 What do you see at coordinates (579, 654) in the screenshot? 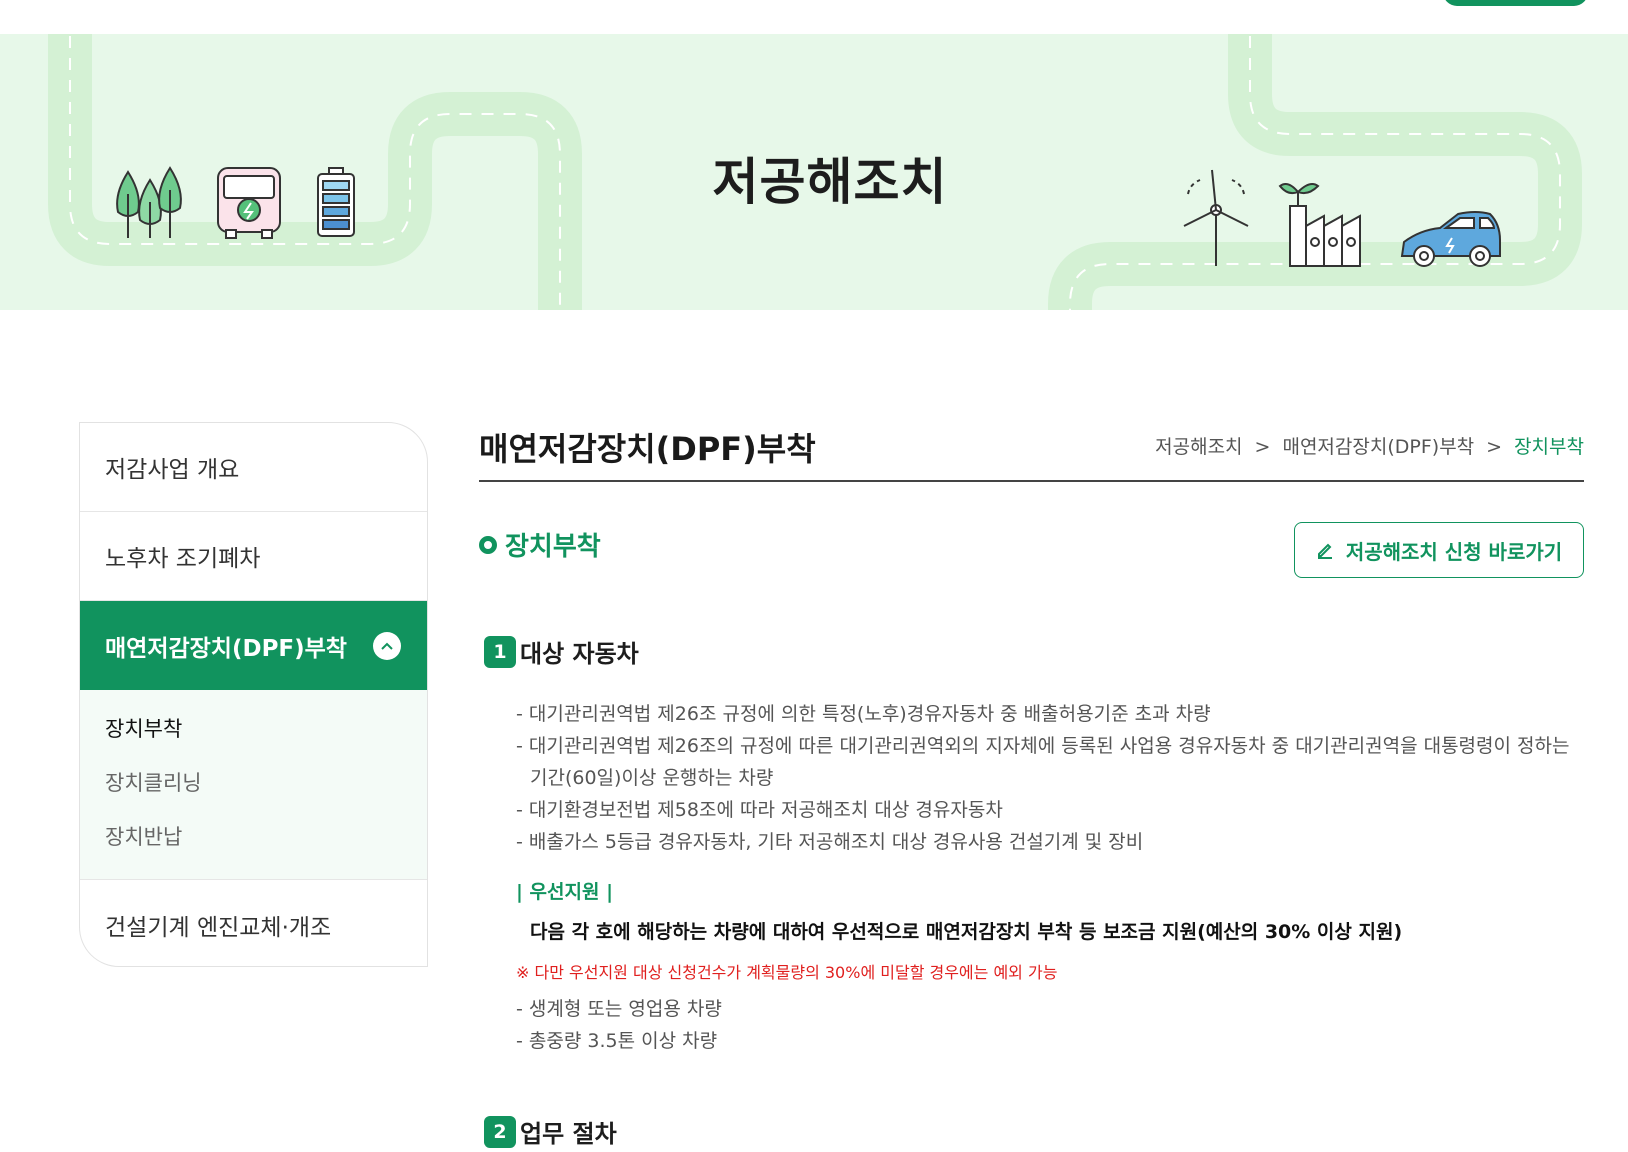
I see `step-title: 대상 자동차` at bounding box center [579, 654].